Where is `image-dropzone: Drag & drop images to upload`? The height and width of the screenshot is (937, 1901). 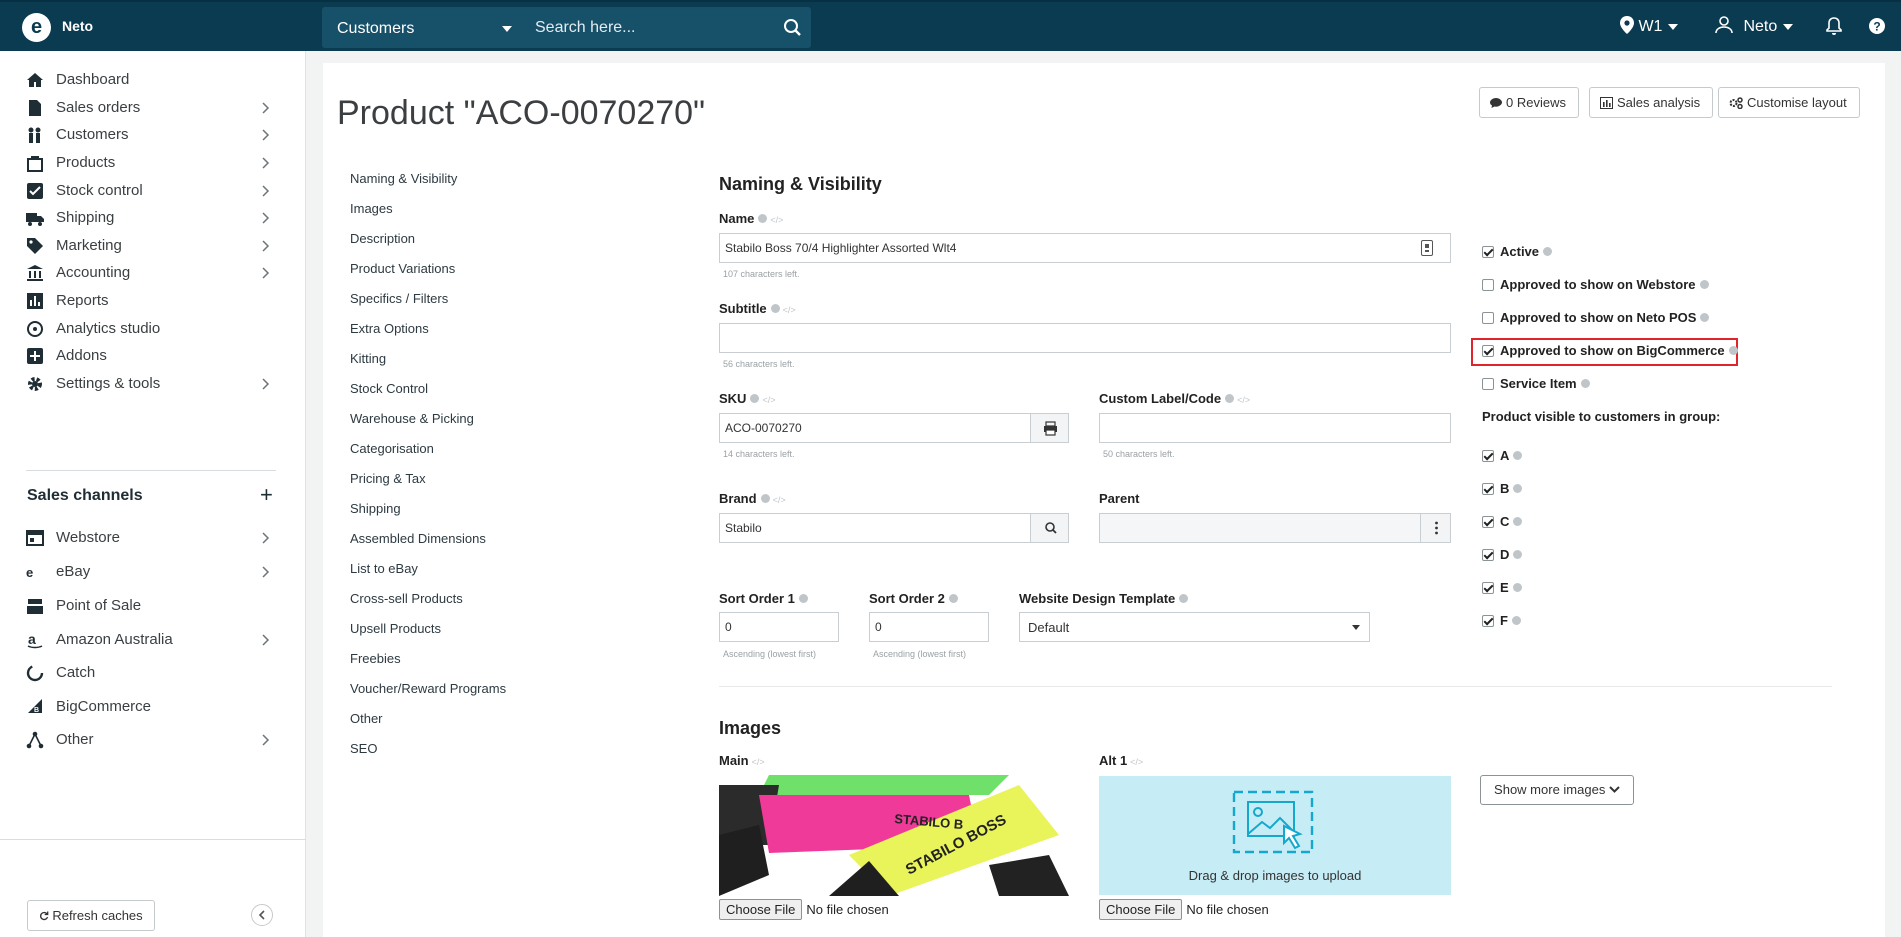
image-dropzone: Drag & drop images to upload is located at coordinates (1275, 835).